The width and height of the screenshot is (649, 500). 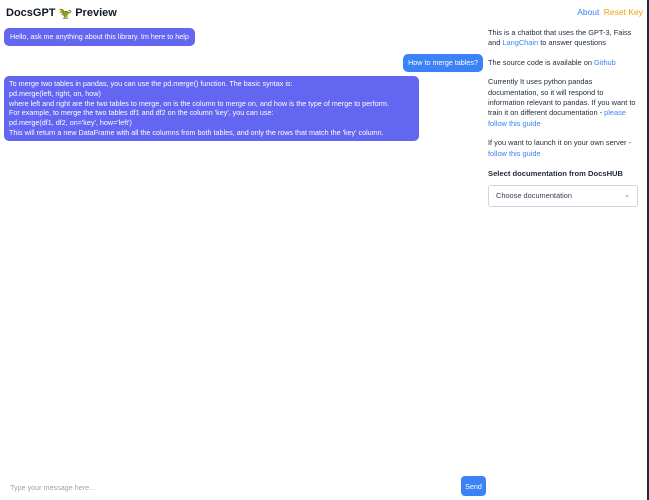 What do you see at coordinates (623, 12) in the screenshot?
I see `reset-key-link: Reset Key` at bounding box center [623, 12].